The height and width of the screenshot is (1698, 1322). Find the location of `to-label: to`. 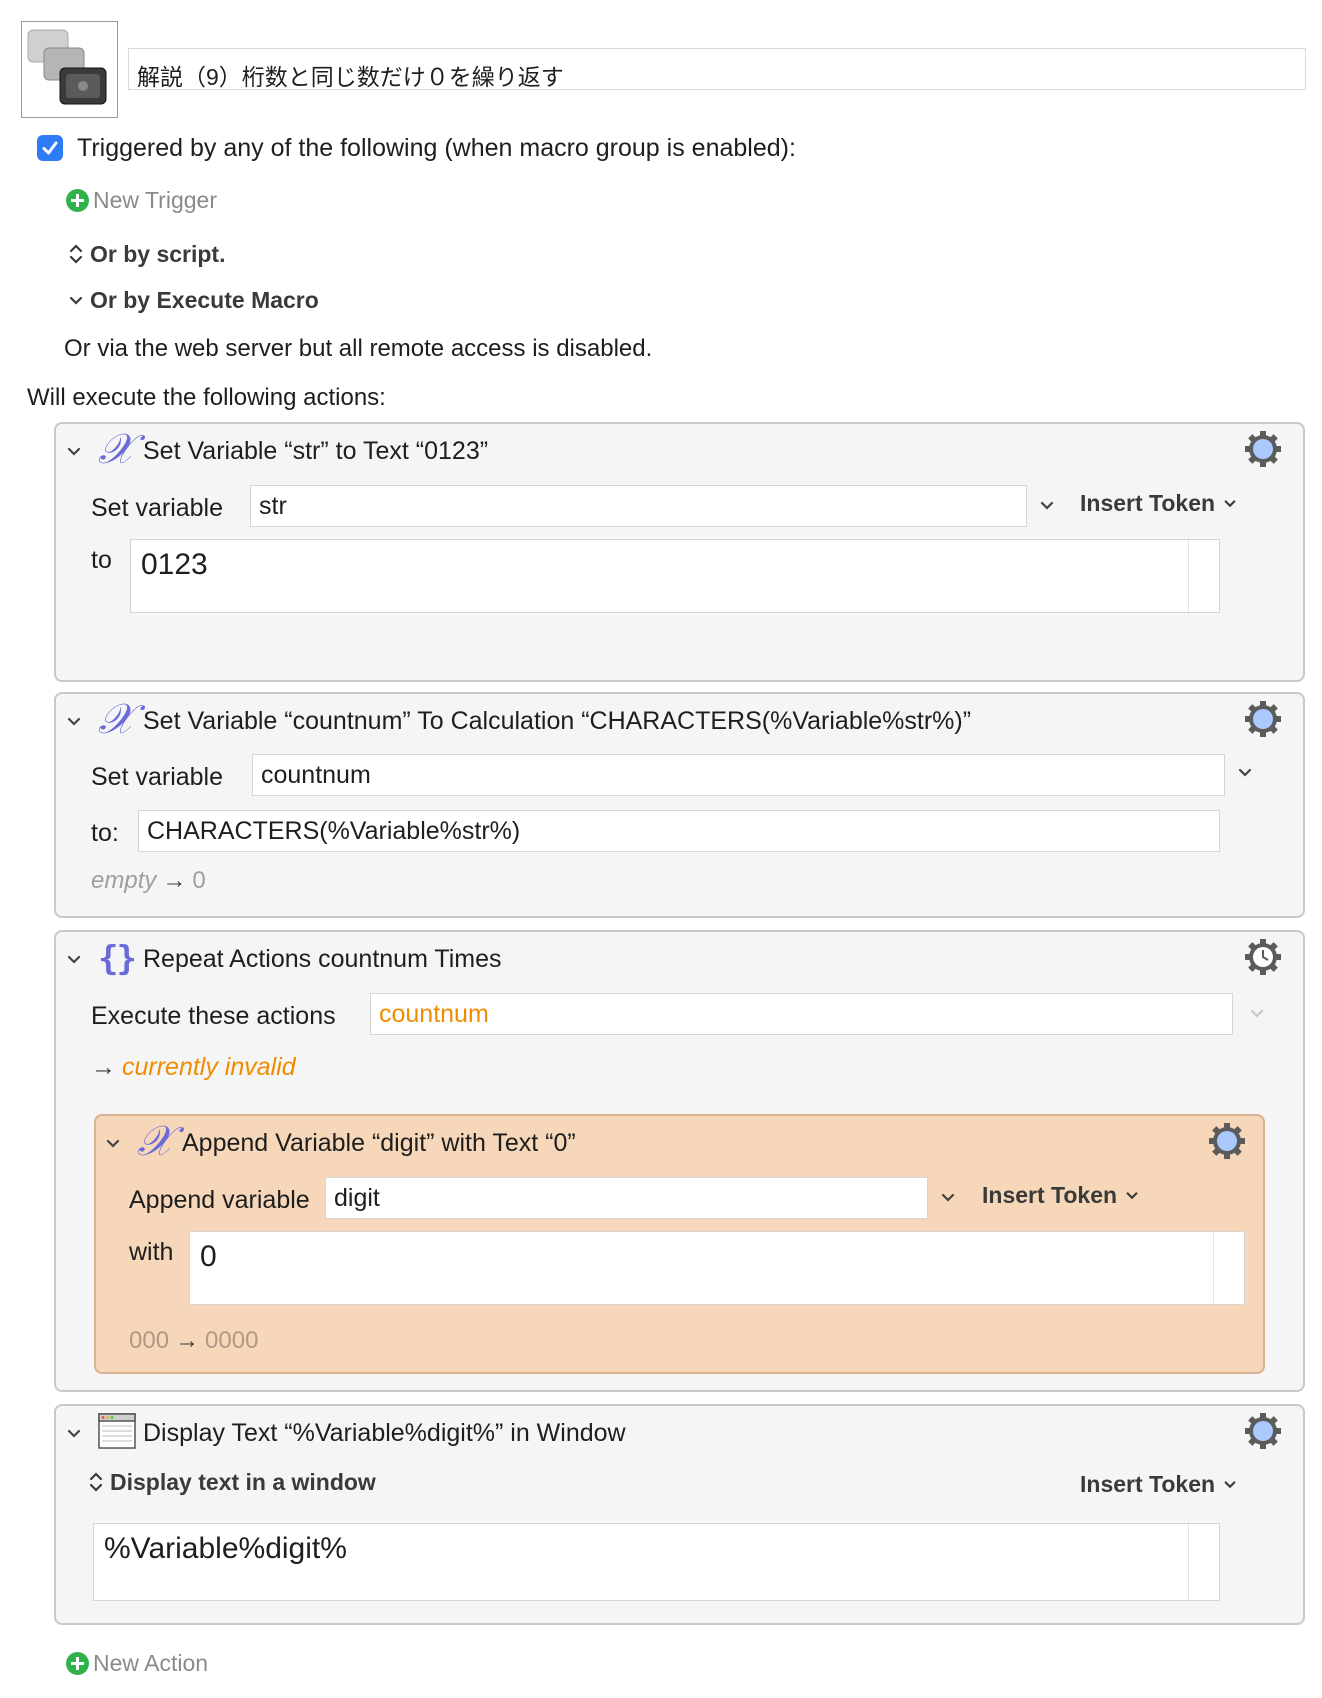

to-label: to is located at coordinates (101, 560).